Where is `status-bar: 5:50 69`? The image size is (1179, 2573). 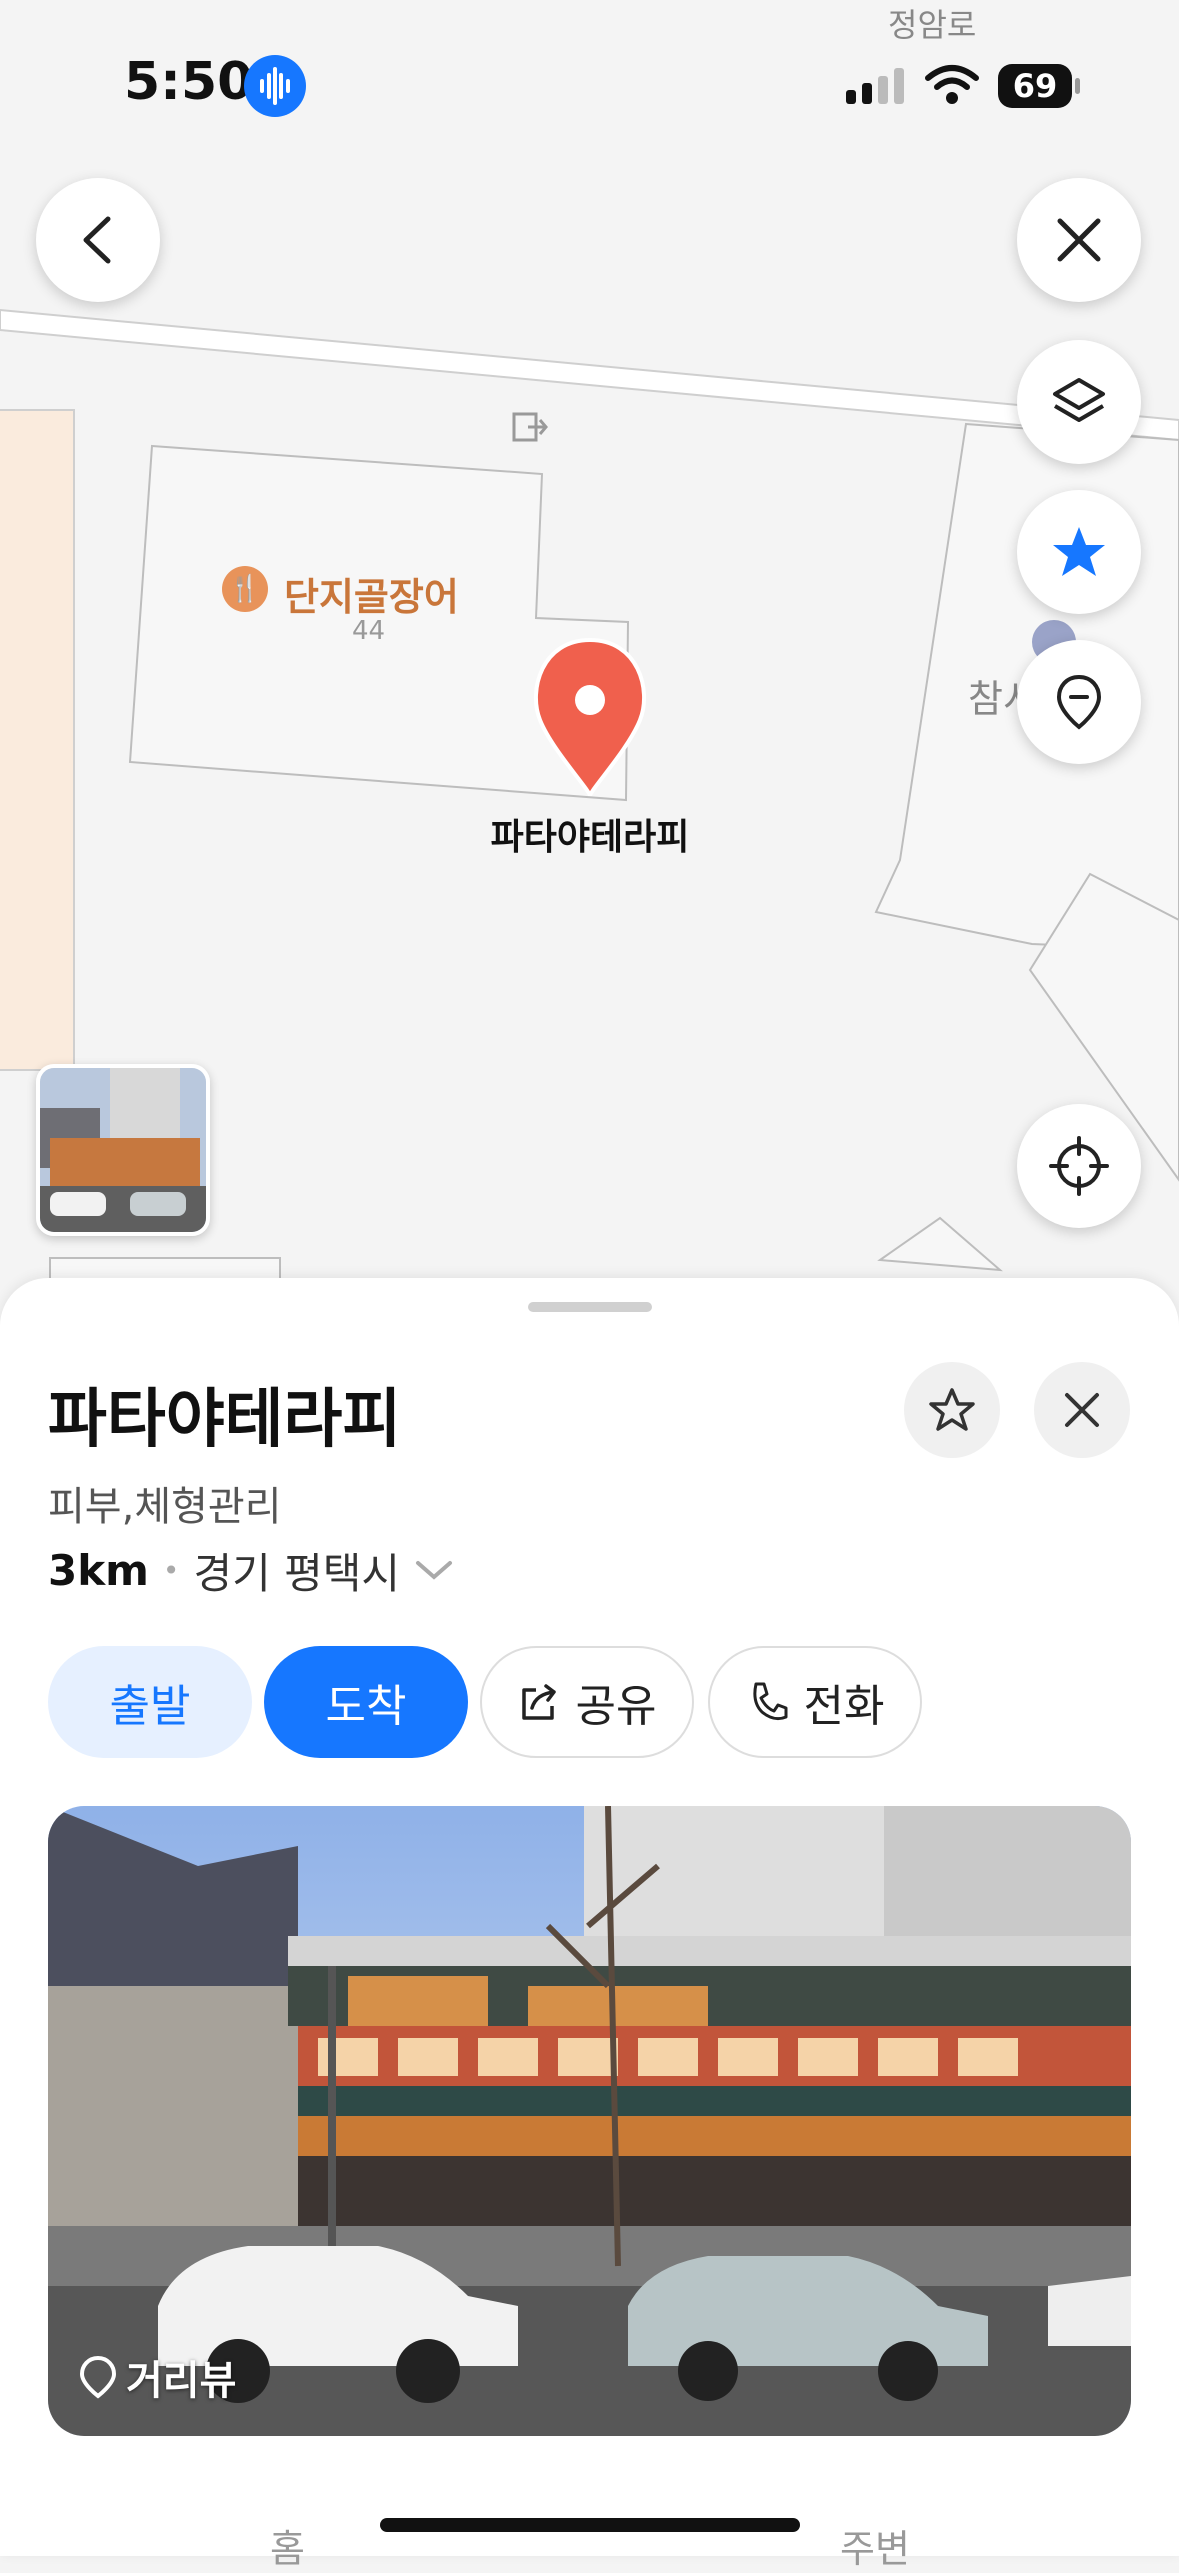 status-bar: 5:50 69 is located at coordinates (589, 75).